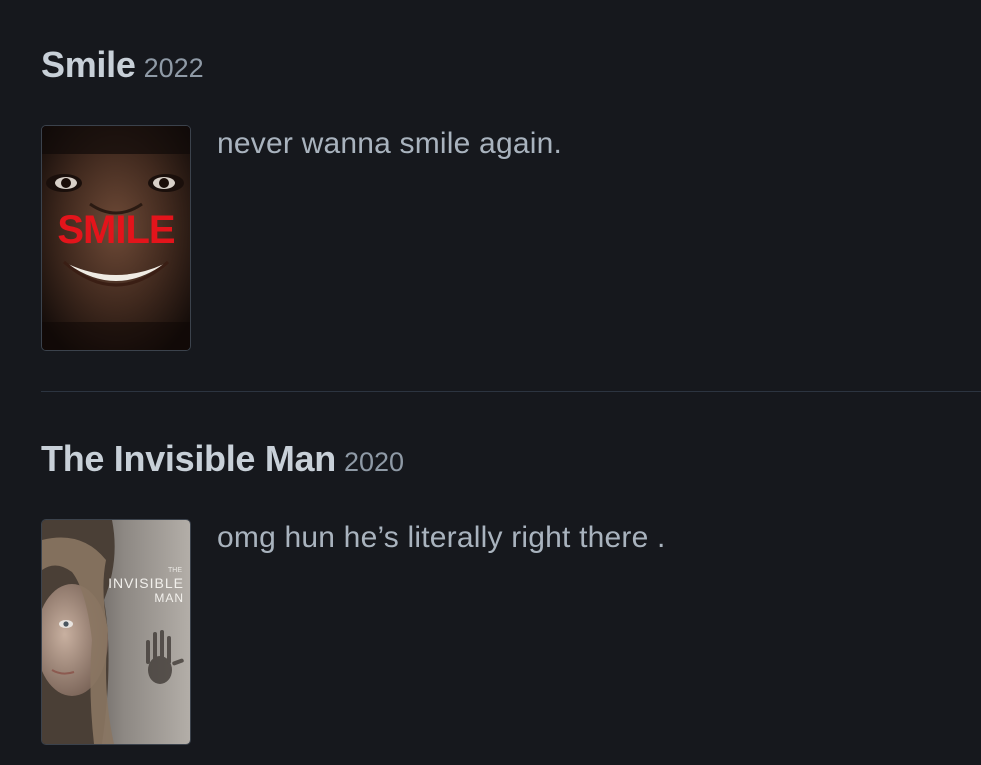  I want to click on film-year-link: 2020, so click(374, 462).